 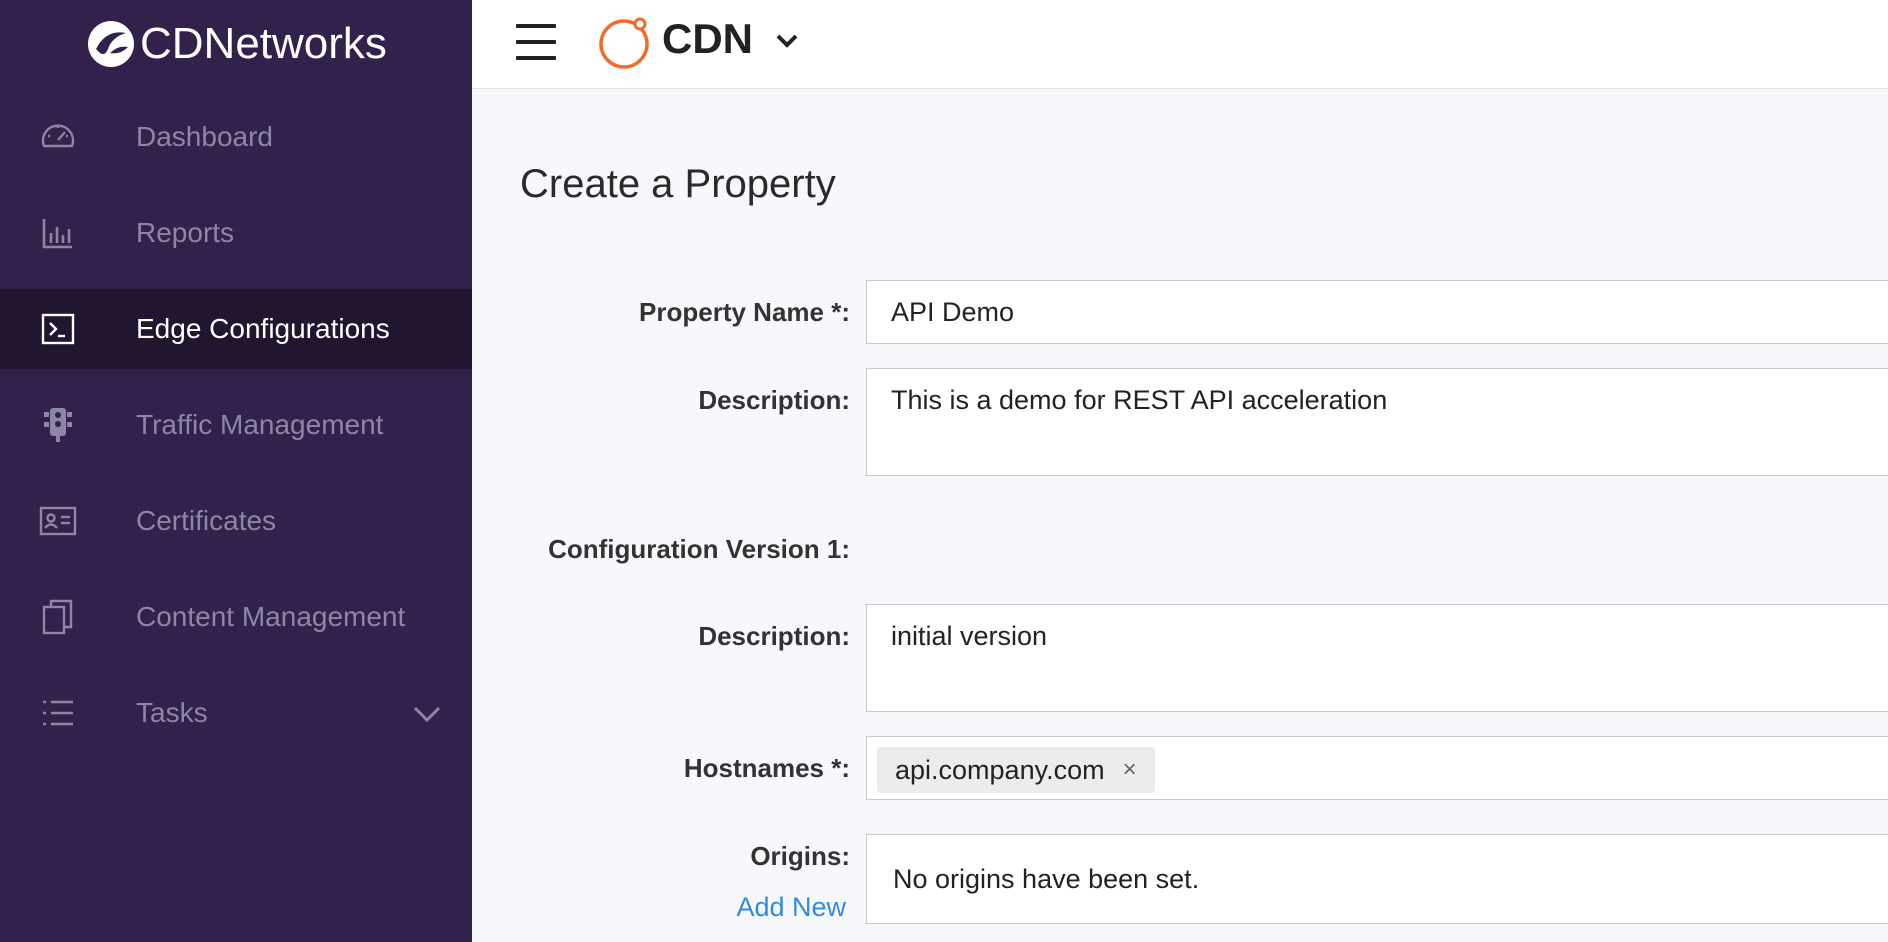 I want to click on terminal-icon, so click(x=58, y=329).